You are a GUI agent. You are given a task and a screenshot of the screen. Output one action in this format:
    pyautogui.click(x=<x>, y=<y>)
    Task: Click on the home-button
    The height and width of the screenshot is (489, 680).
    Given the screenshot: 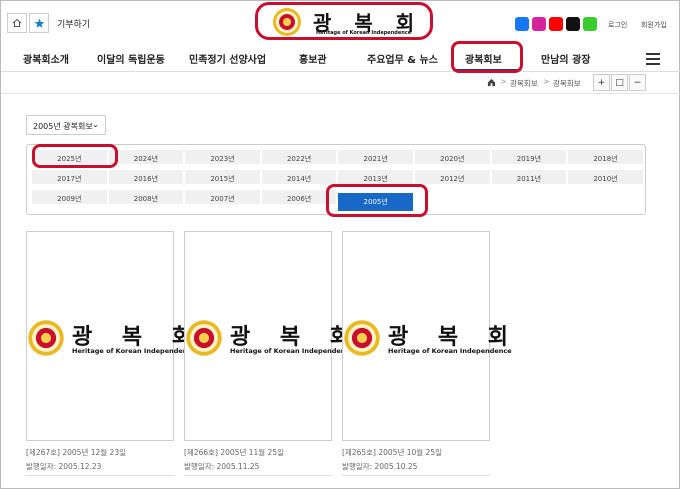 What is the action you would take?
    pyautogui.click(x=17, y=23)
    